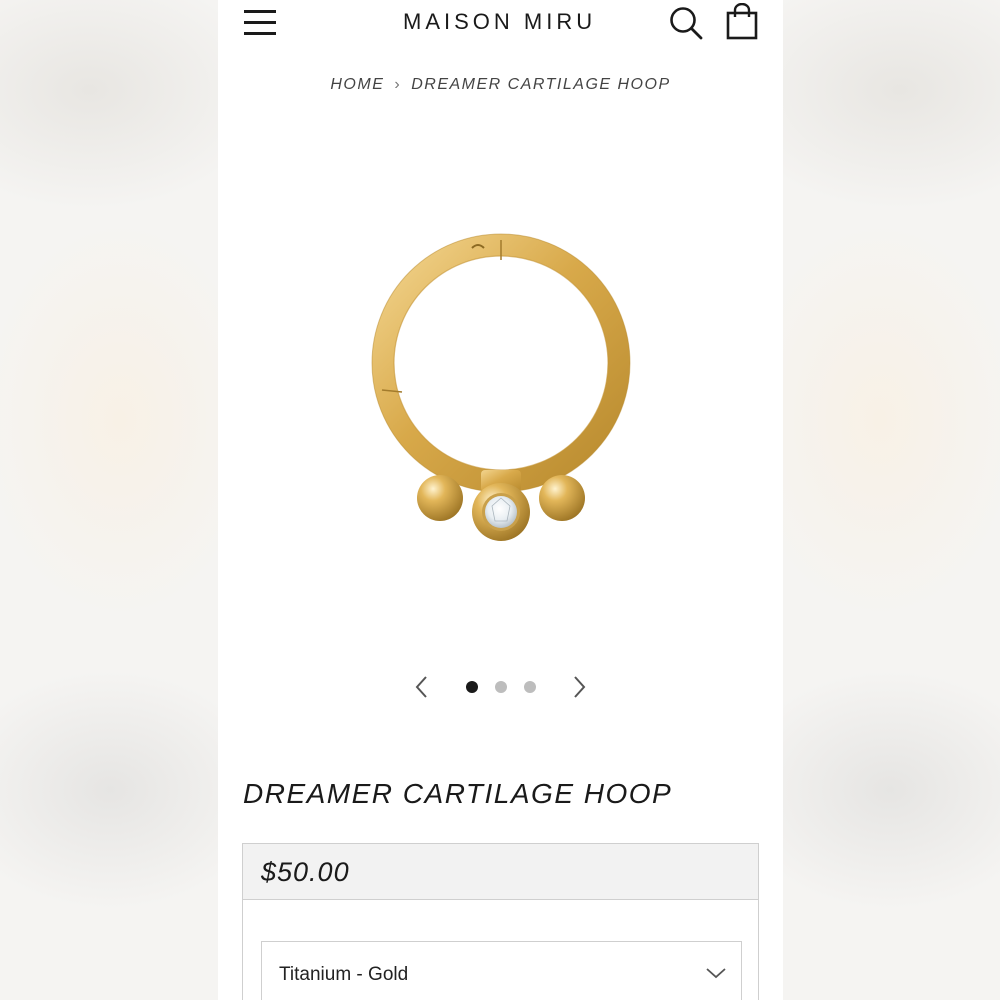 This screenshot has height=1000, width=1000. I want to click on image-carousel-controls, so click(500, 687).